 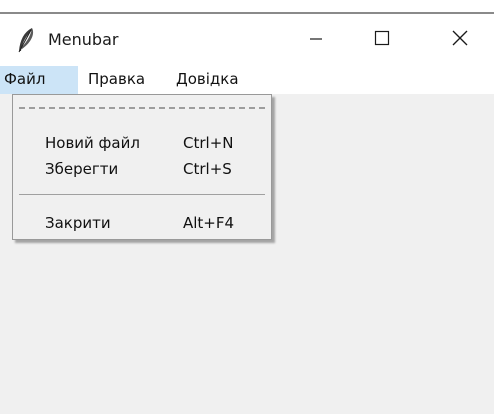 I want to click on tearoff-line, so click(x=142, y=108).